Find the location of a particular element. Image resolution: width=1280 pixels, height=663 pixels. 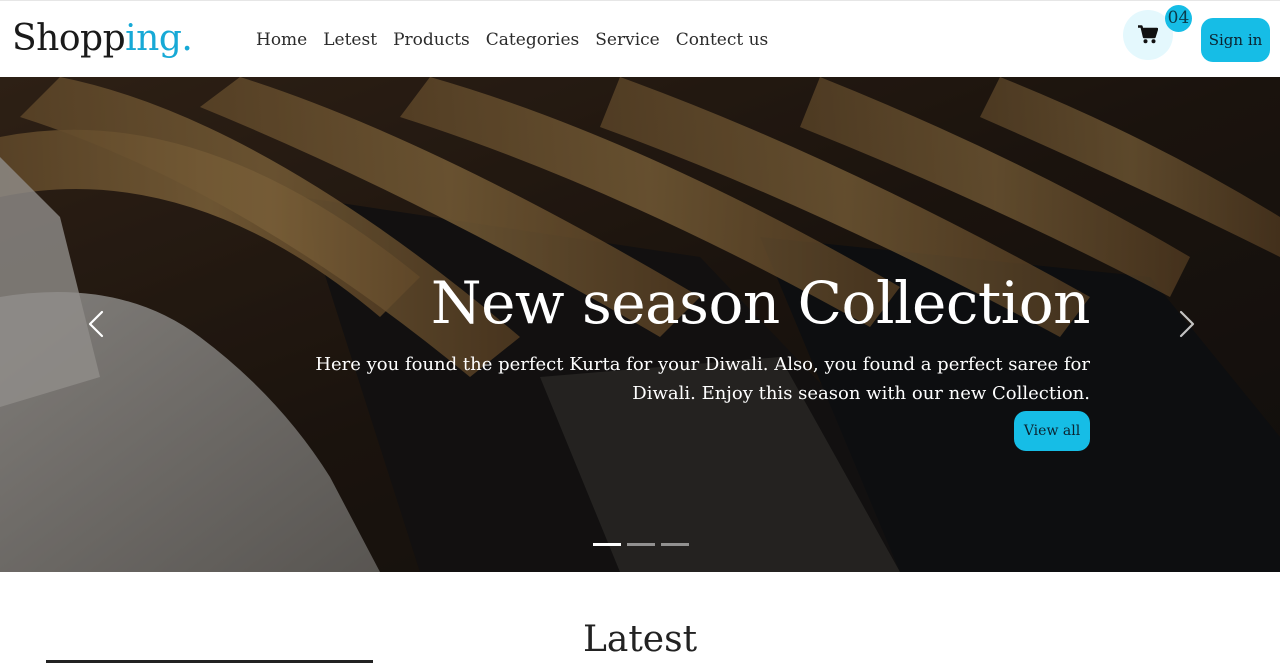

nav-link-home: Home is located at coordinates (281, 40).